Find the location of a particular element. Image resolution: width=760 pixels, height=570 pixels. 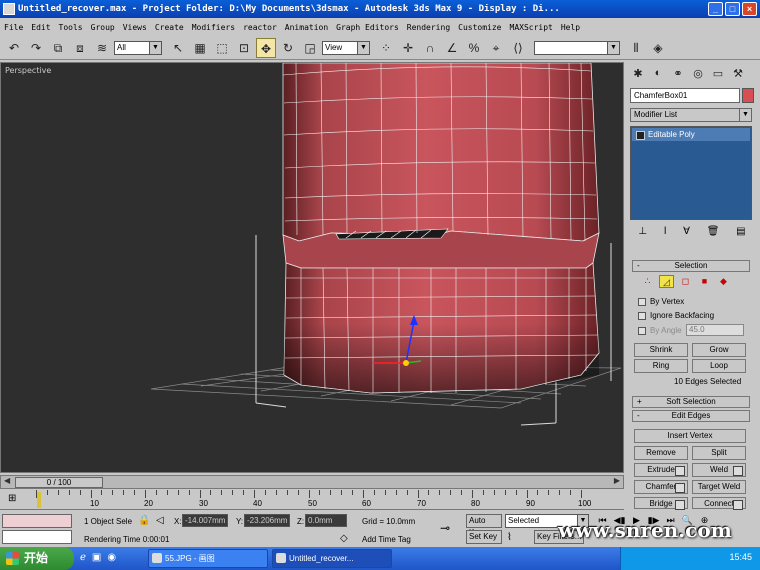

menu-file: File is located at coordinates (13, 27).